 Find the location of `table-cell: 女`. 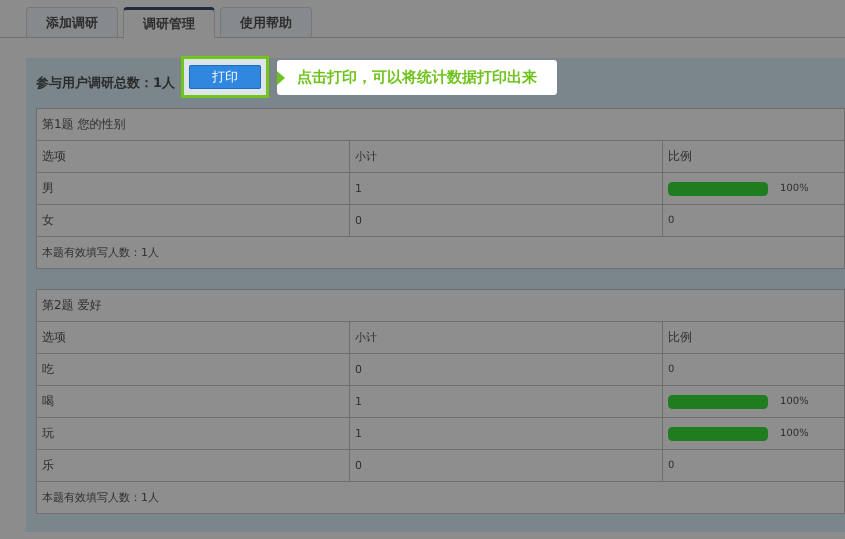

table-cell: 女 is located at coordinates (193, 220).